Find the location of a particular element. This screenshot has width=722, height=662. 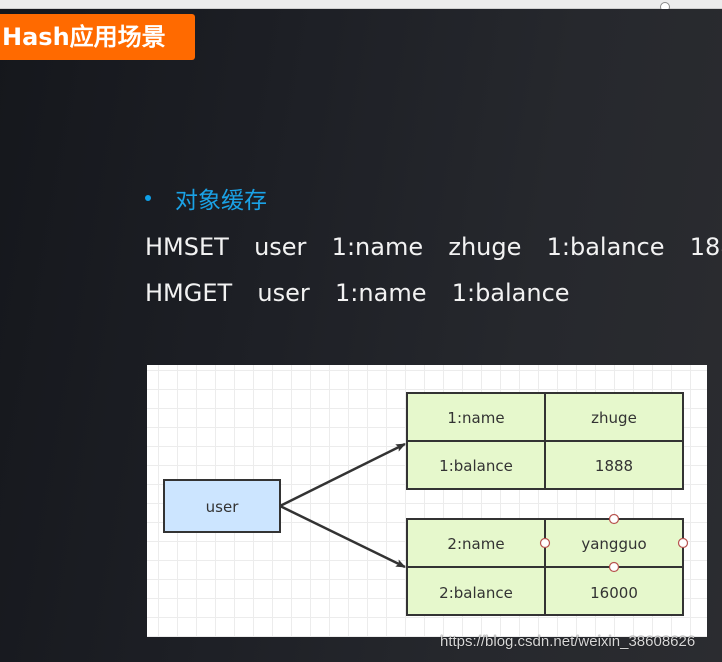

hash2-row2-field: 2:balance is located at coordinates (476, 593).